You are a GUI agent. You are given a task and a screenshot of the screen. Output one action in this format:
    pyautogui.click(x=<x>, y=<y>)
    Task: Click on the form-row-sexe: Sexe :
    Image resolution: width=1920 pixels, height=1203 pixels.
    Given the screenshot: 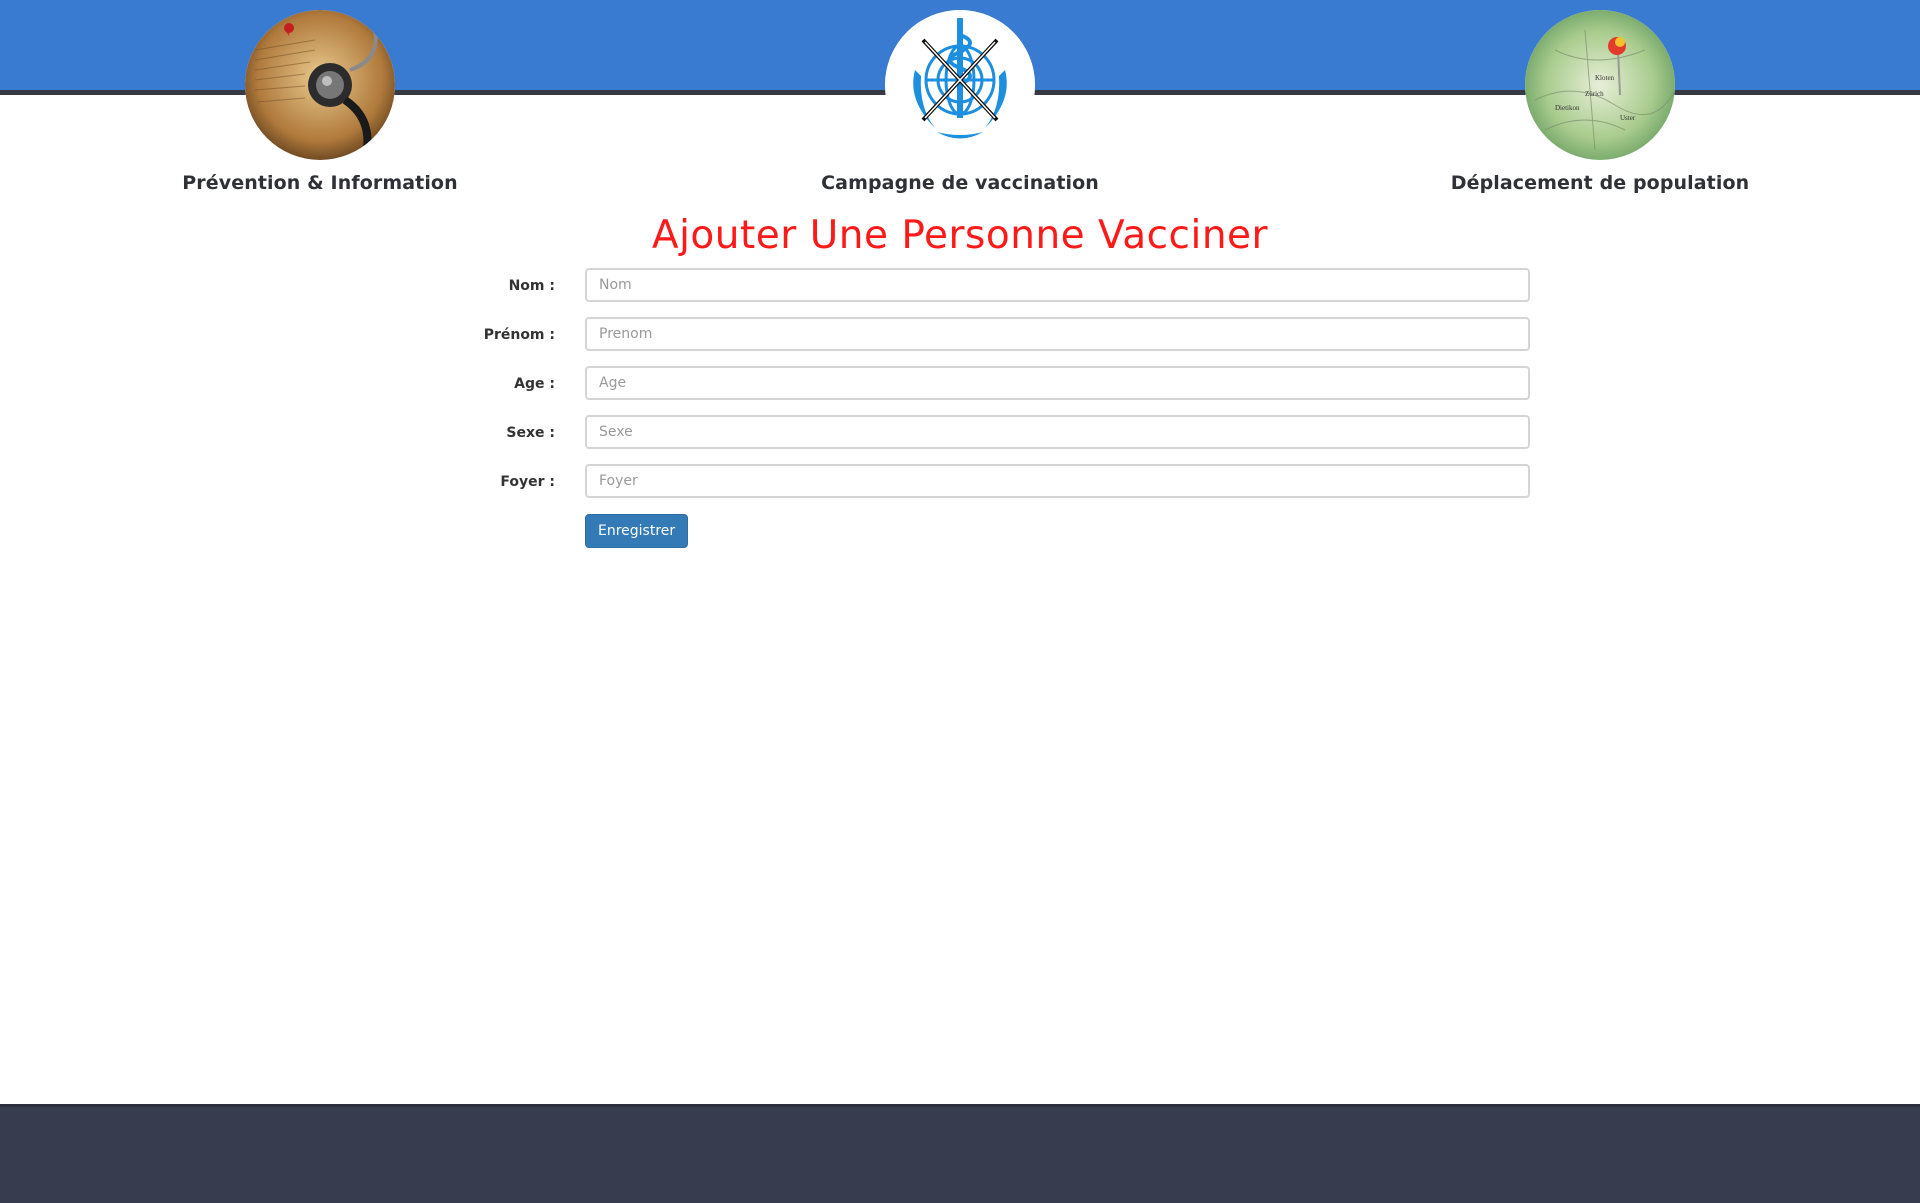 What is the action you would take?
    pyautogui.click(x=980, y=433)
    